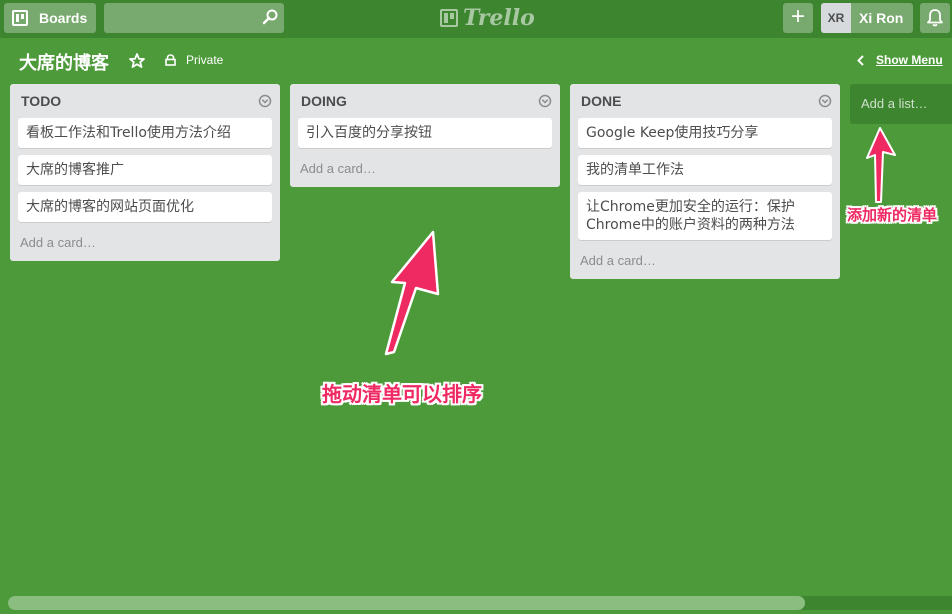 Image resolution: width=952 pixels, height=614 pixels. I want to click on card: 大席的博客推广, so click(145, 170).